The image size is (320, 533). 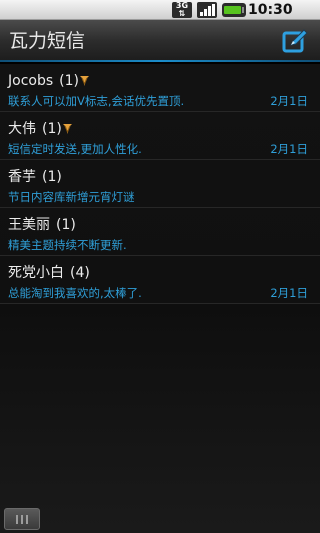 I want to click on message-preview: 总能淘到我喜欢的,太棒了., so click(x=75, y=293).